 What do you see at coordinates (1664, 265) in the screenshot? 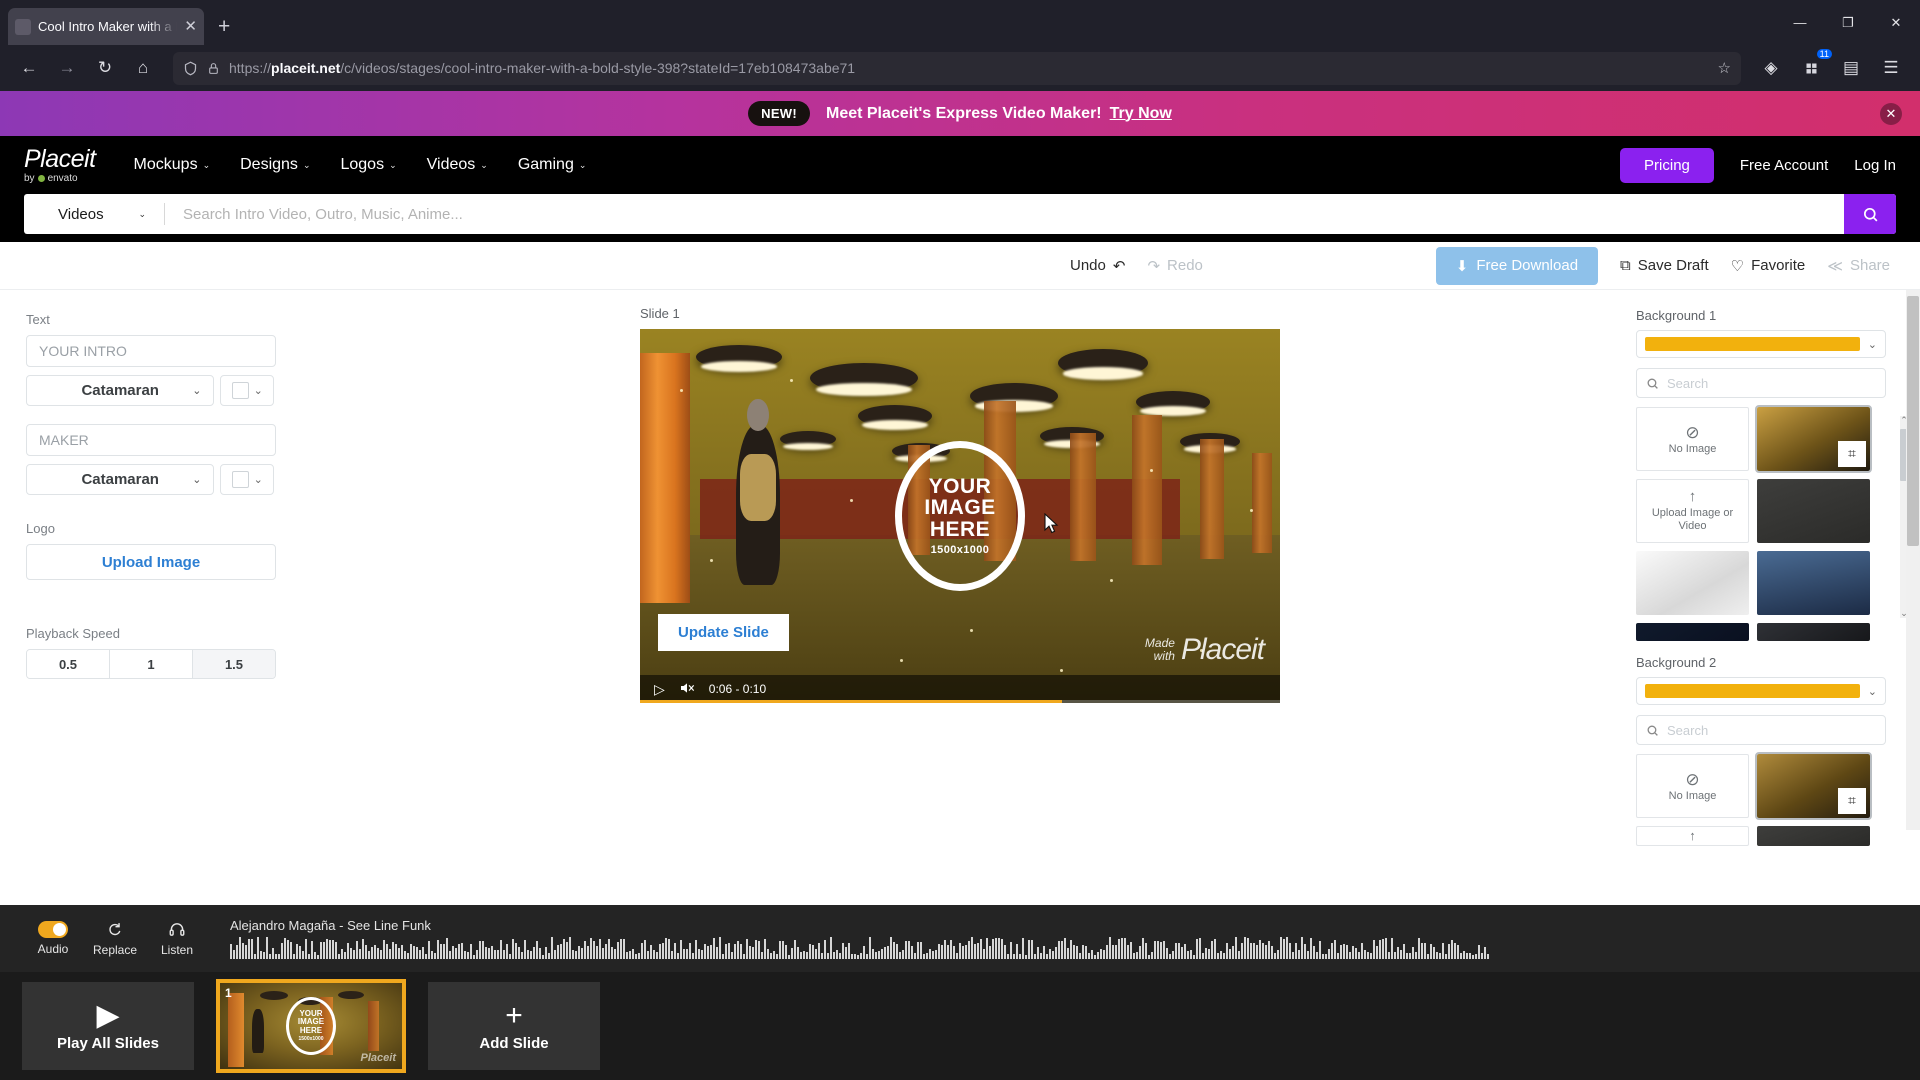
I see `save-draft-button: ⧉ Save Draft` at bounding box center [1664, 265].